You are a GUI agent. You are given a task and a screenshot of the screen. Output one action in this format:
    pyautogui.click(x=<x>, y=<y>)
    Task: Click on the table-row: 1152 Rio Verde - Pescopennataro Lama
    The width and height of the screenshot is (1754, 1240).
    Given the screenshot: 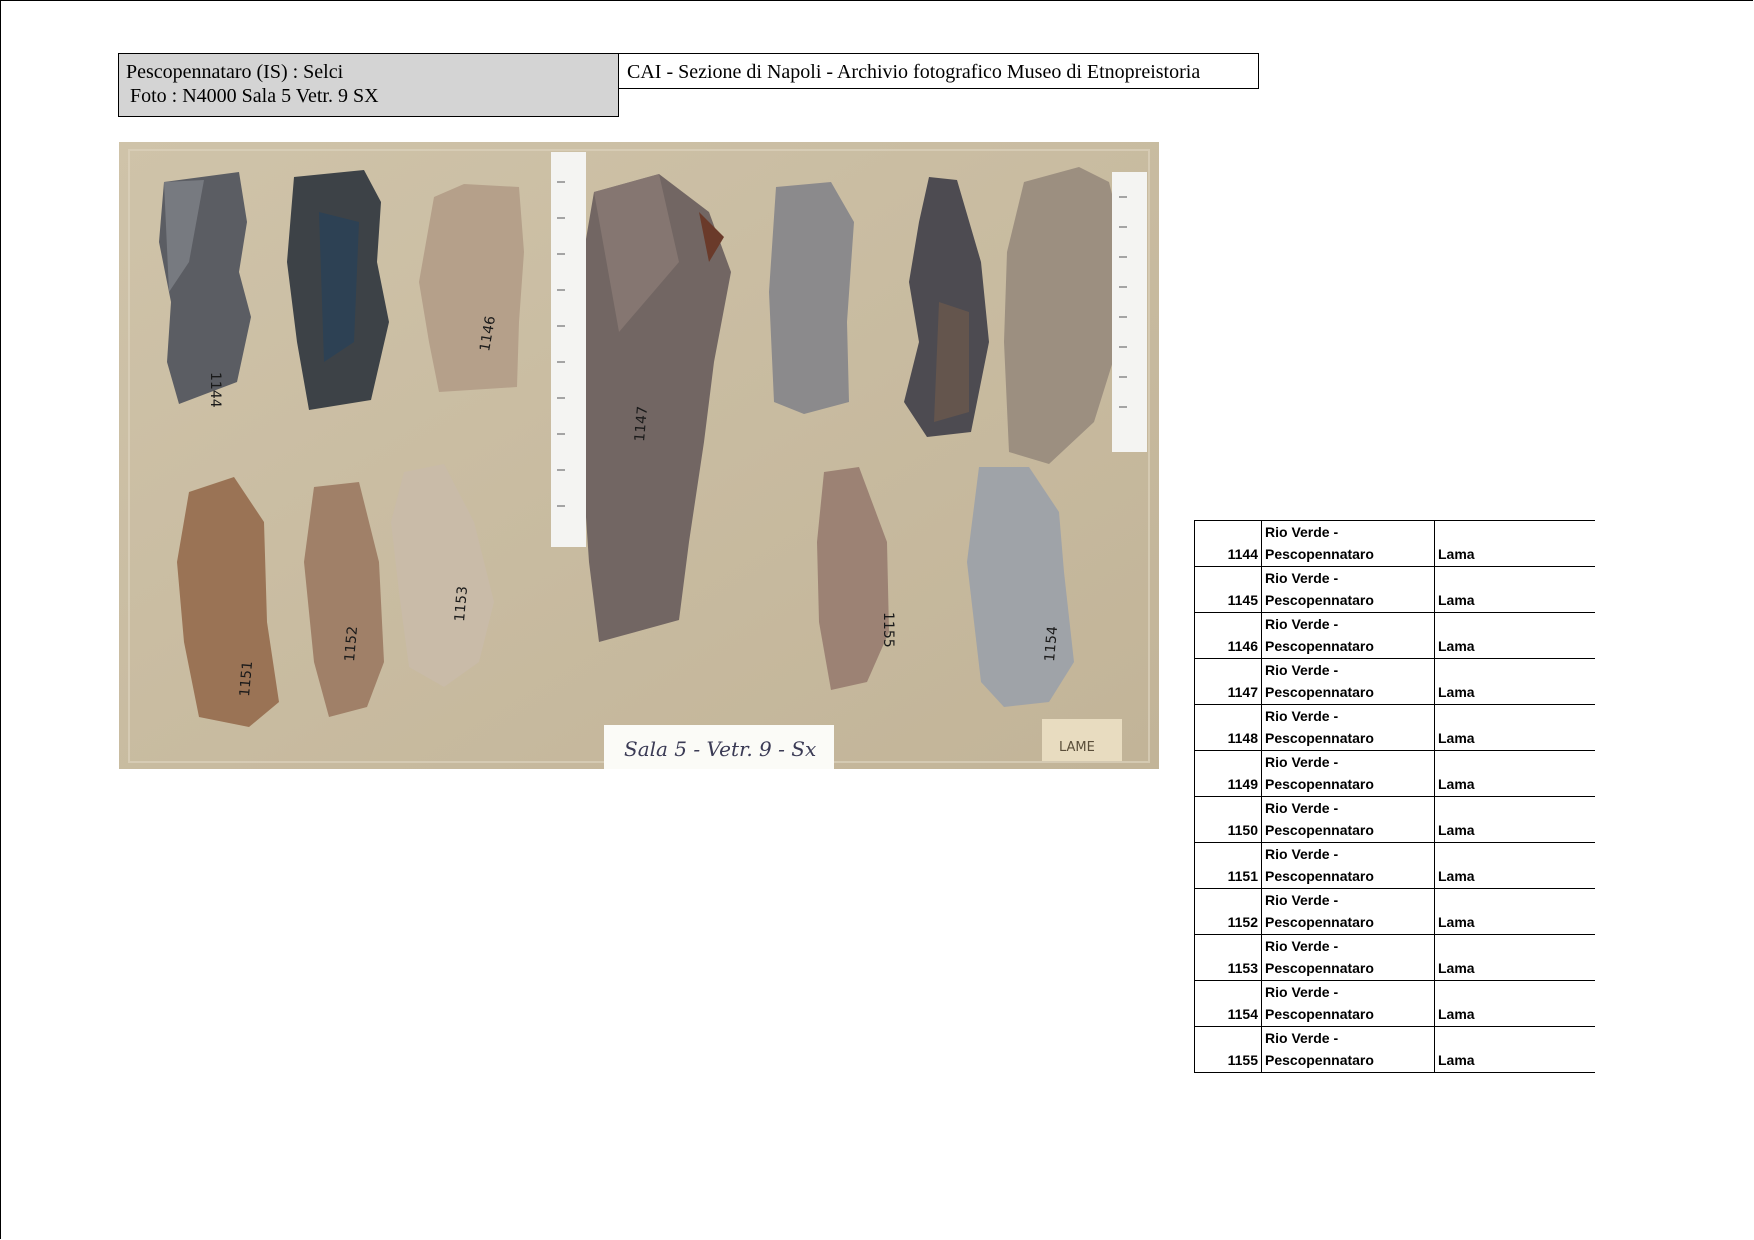 What is the action you would take?
    pyautogui.click(x=1394, y=911)
    